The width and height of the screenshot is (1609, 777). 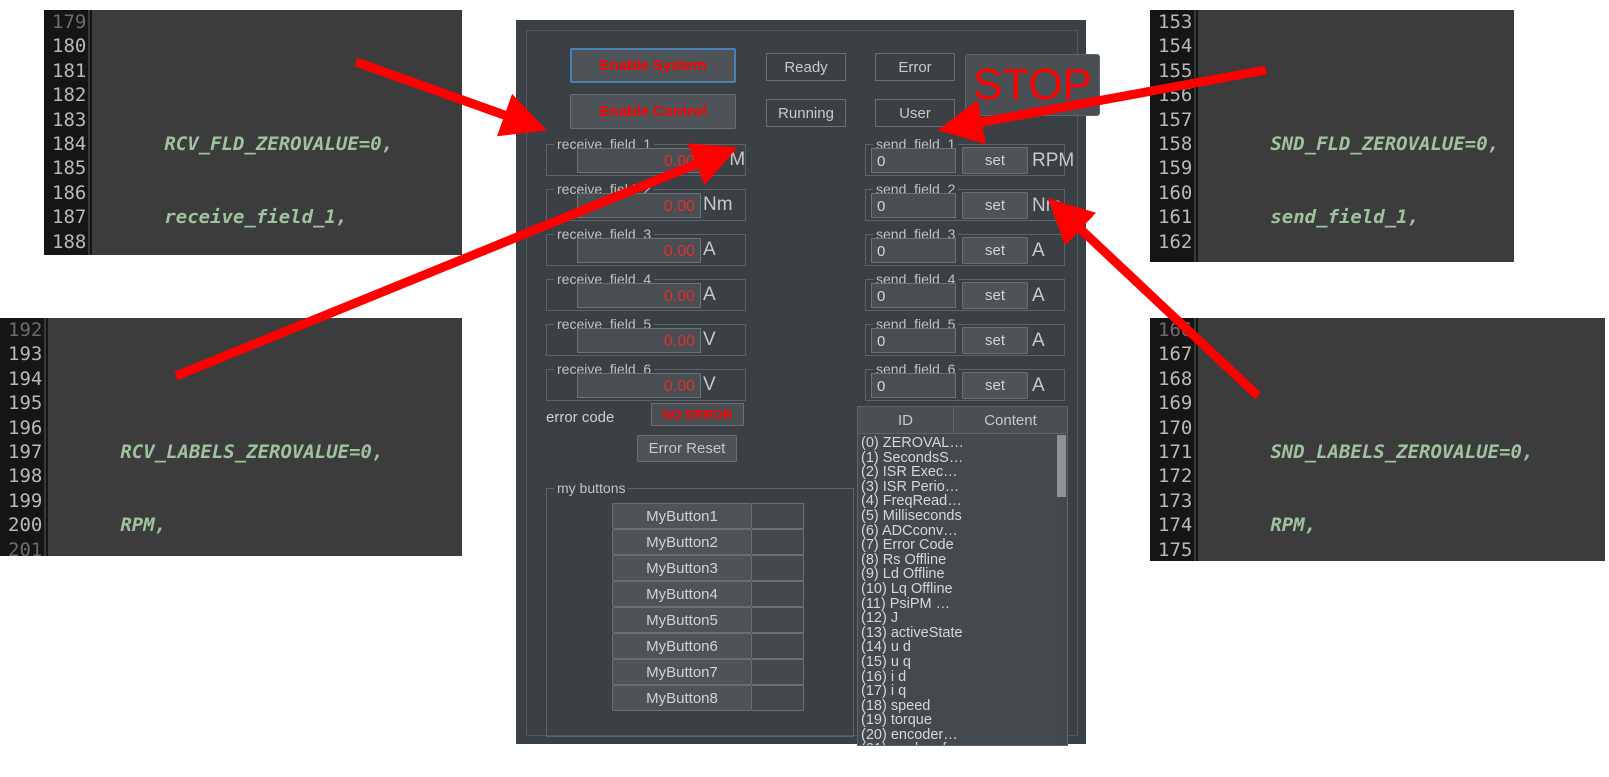 I want to click on status-error: Error, so click(x=915, y=67).